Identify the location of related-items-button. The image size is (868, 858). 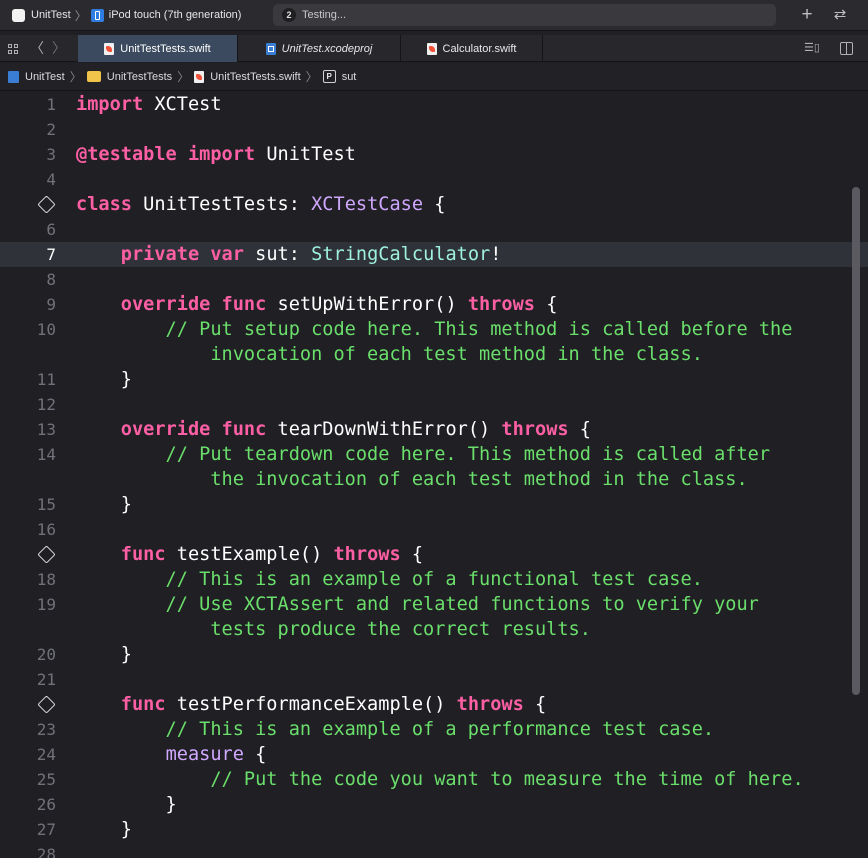
(13, 48).